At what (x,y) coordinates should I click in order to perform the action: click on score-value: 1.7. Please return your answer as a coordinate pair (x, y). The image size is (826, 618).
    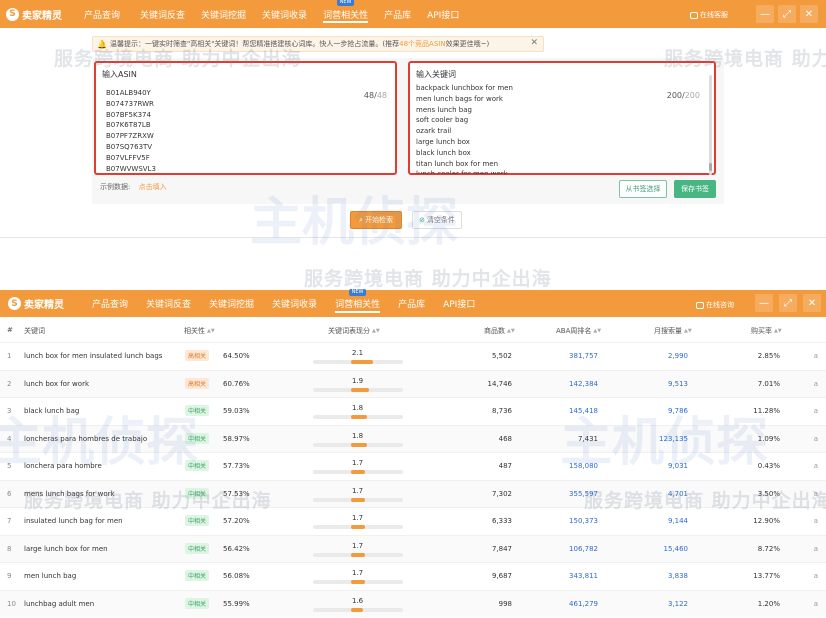
    Looking at the image, I should click on (358, 463).